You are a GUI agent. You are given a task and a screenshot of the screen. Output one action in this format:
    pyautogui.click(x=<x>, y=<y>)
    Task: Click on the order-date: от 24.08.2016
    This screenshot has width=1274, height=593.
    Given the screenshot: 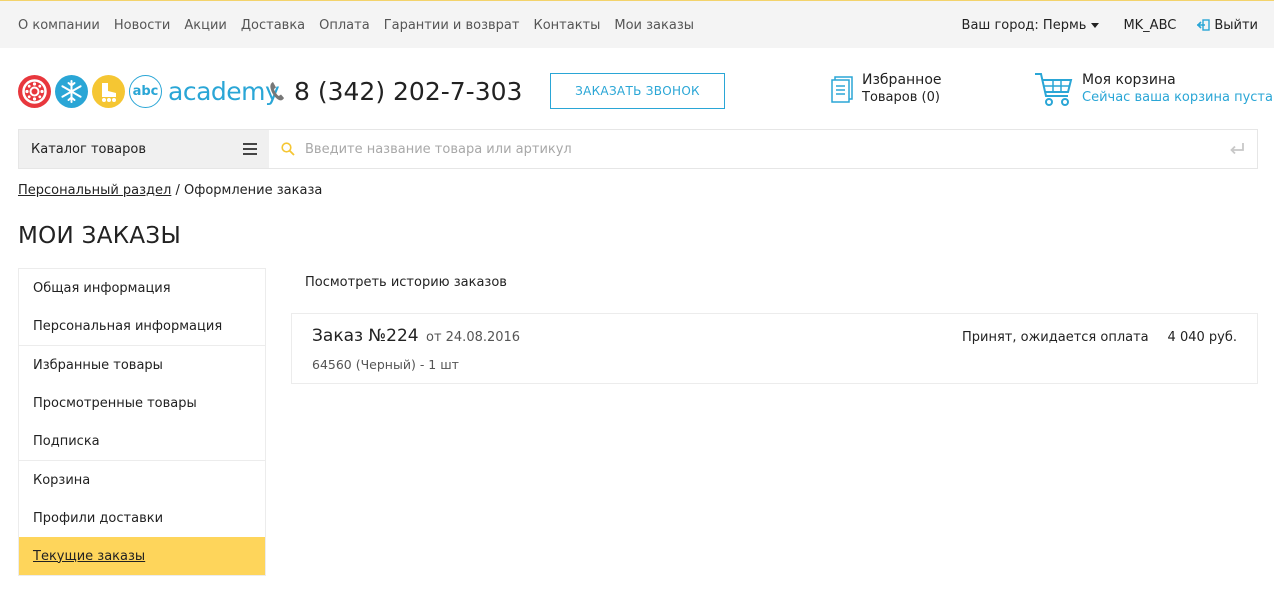 What is the action you would take?
    pyautogui.click(x=473, y=337)
    